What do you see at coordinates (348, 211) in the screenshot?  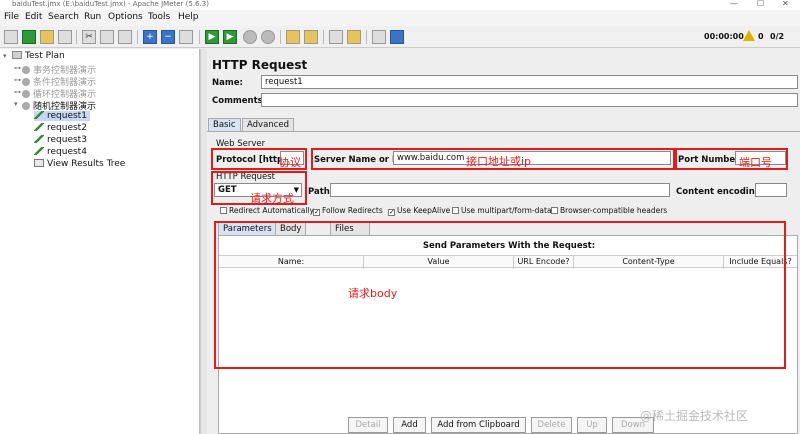 I see `follow-redirects-checkbox: ✓ Follow Redirects` at bounding box center [348, 211].